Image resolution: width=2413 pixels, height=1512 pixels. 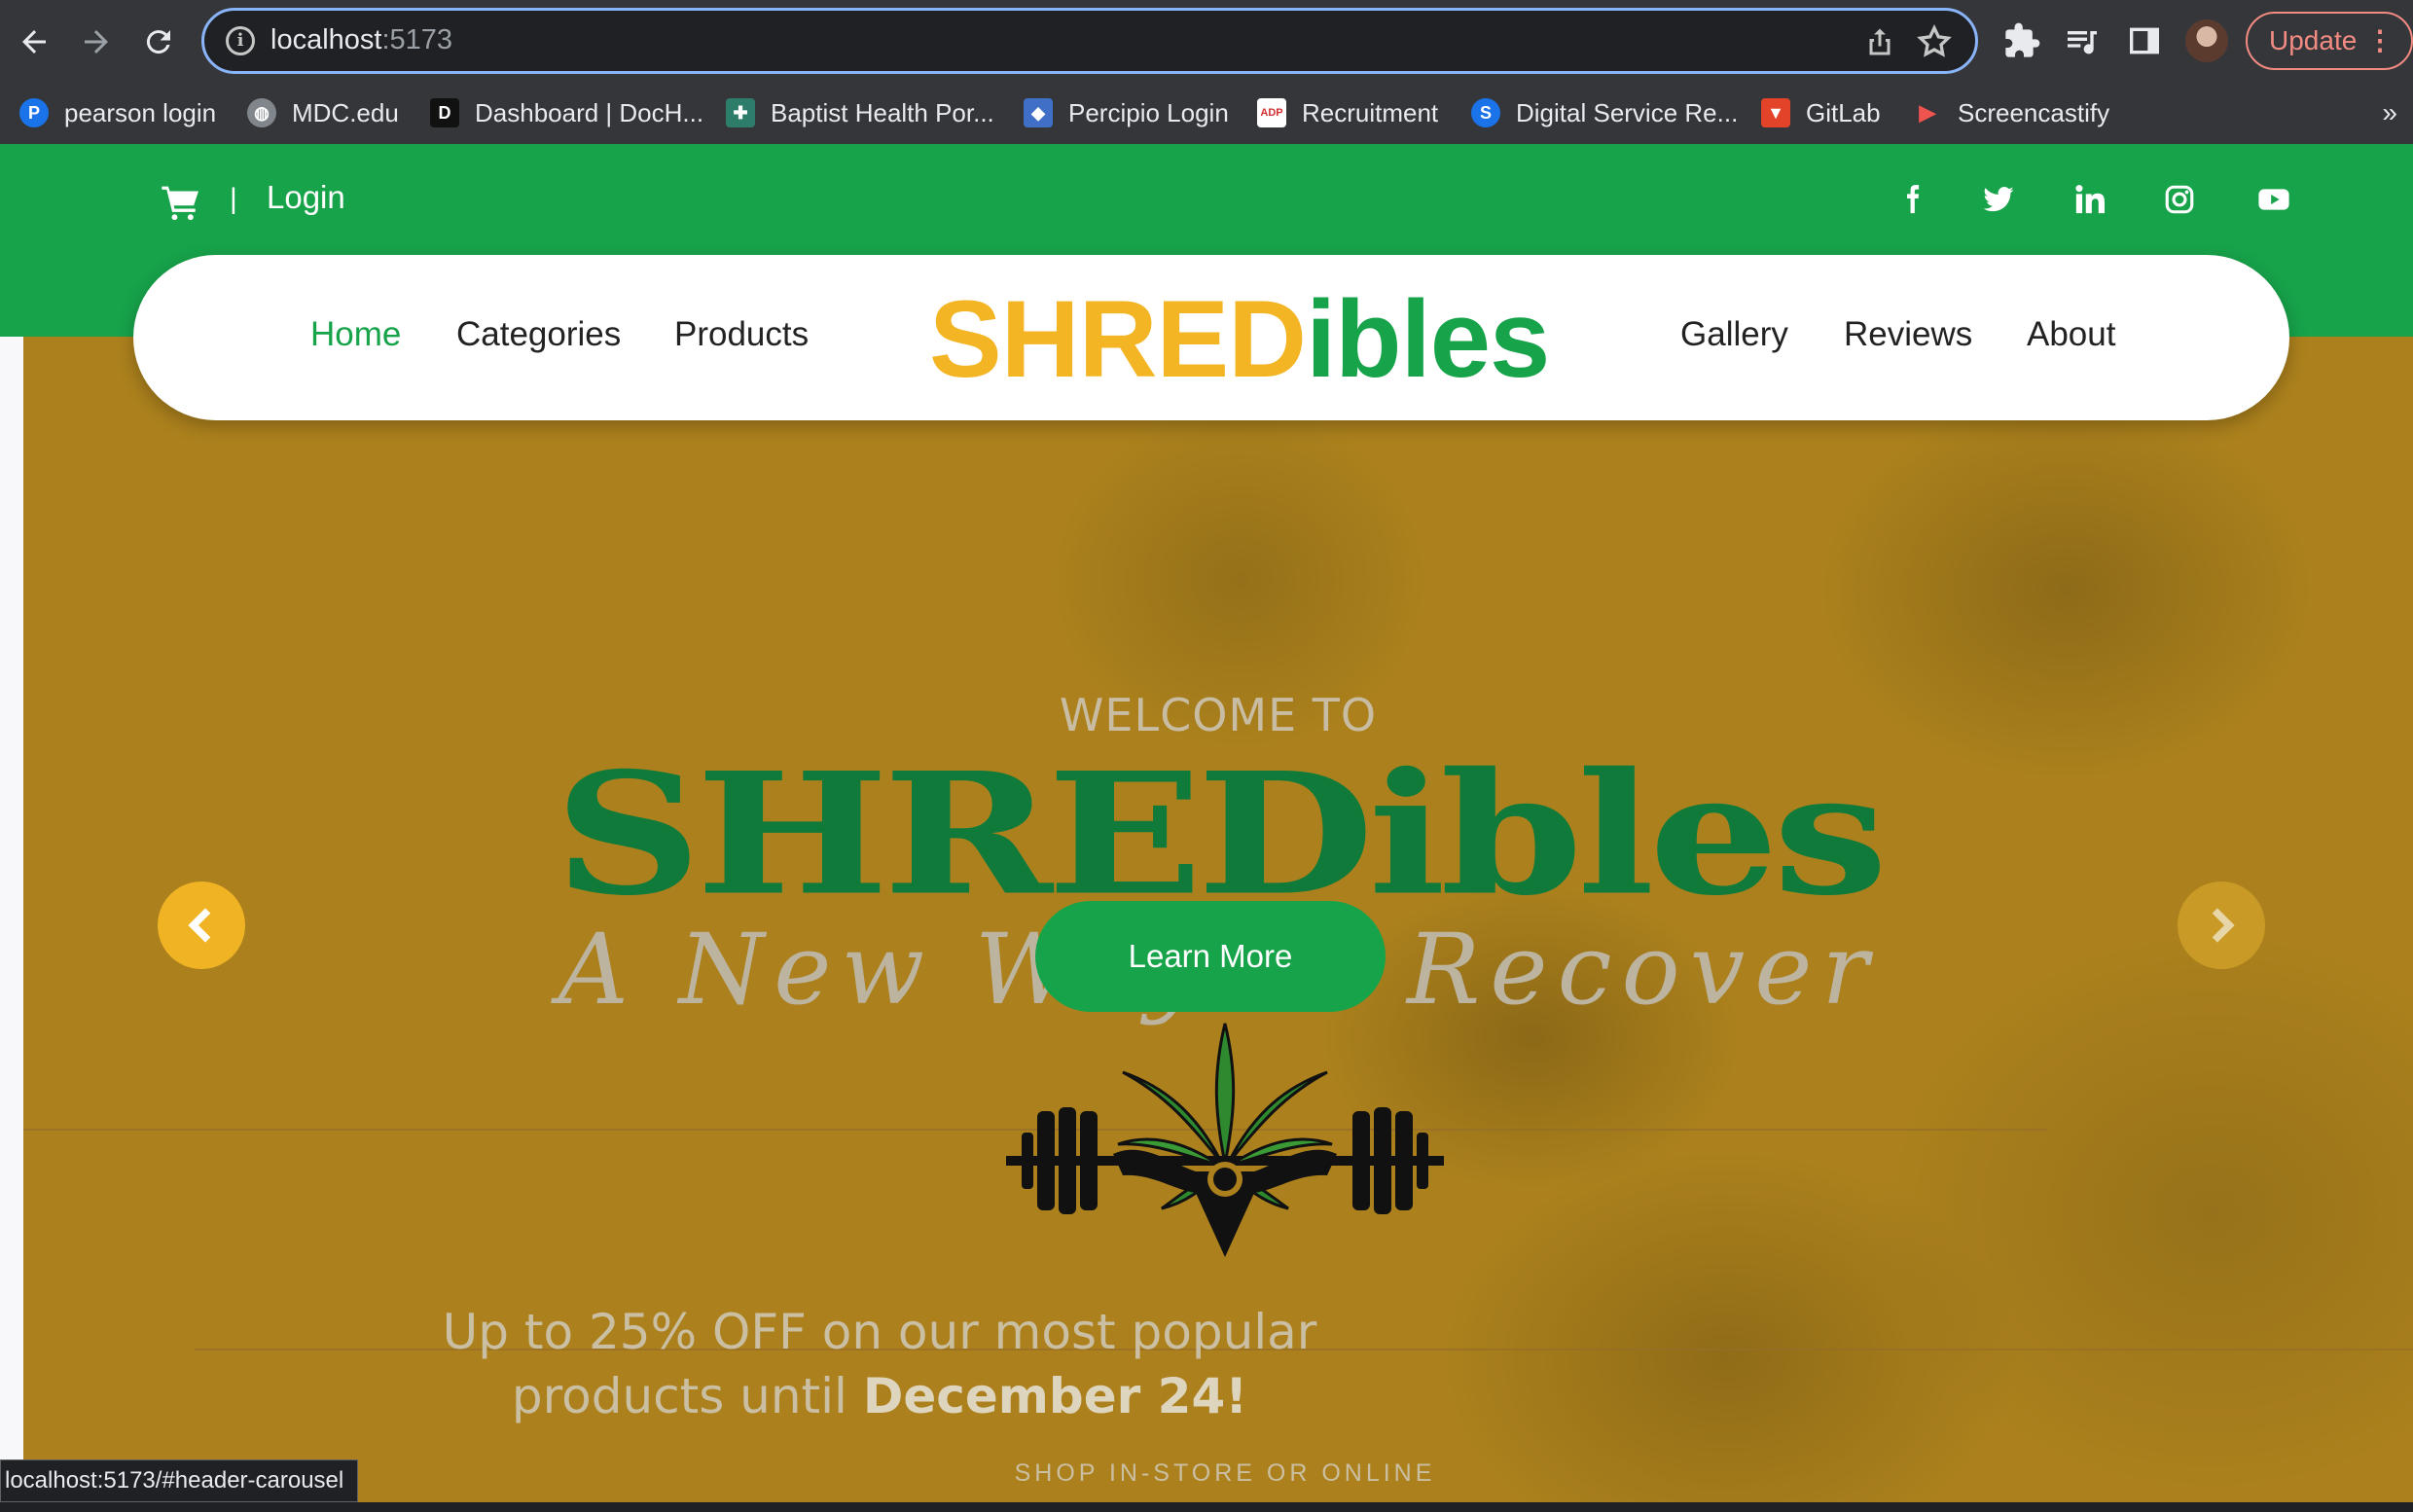 What do you see at coordinates (1210, 956) in the screenshot?
I see `learn-more-button: Learn More` at bounding box center [1210, 956].